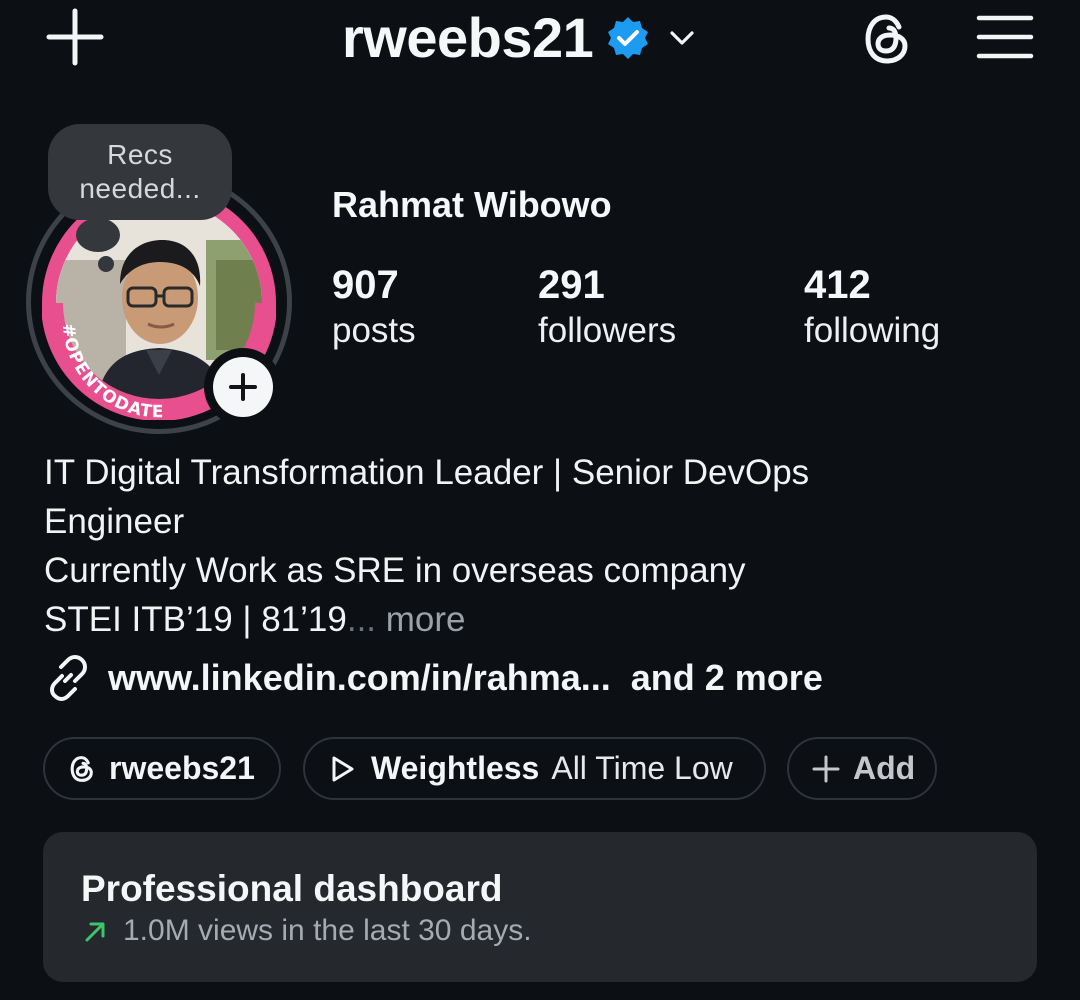 Image resolution: width=1080 pixels, height=1000 pixels. I want to click on account-switcher: rweebs21, so click(520, 38).